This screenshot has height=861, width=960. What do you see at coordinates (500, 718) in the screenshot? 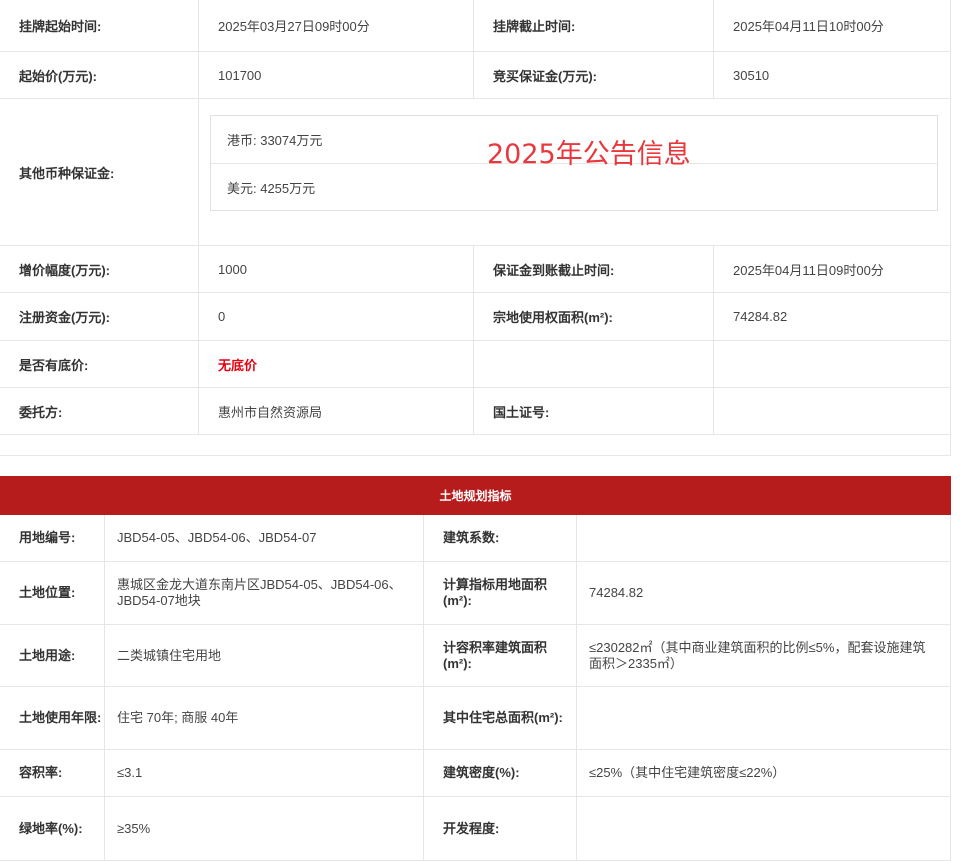
I see `residential-area-label: 其中住宅总面积(m²):` at bounding box center [500, 718].